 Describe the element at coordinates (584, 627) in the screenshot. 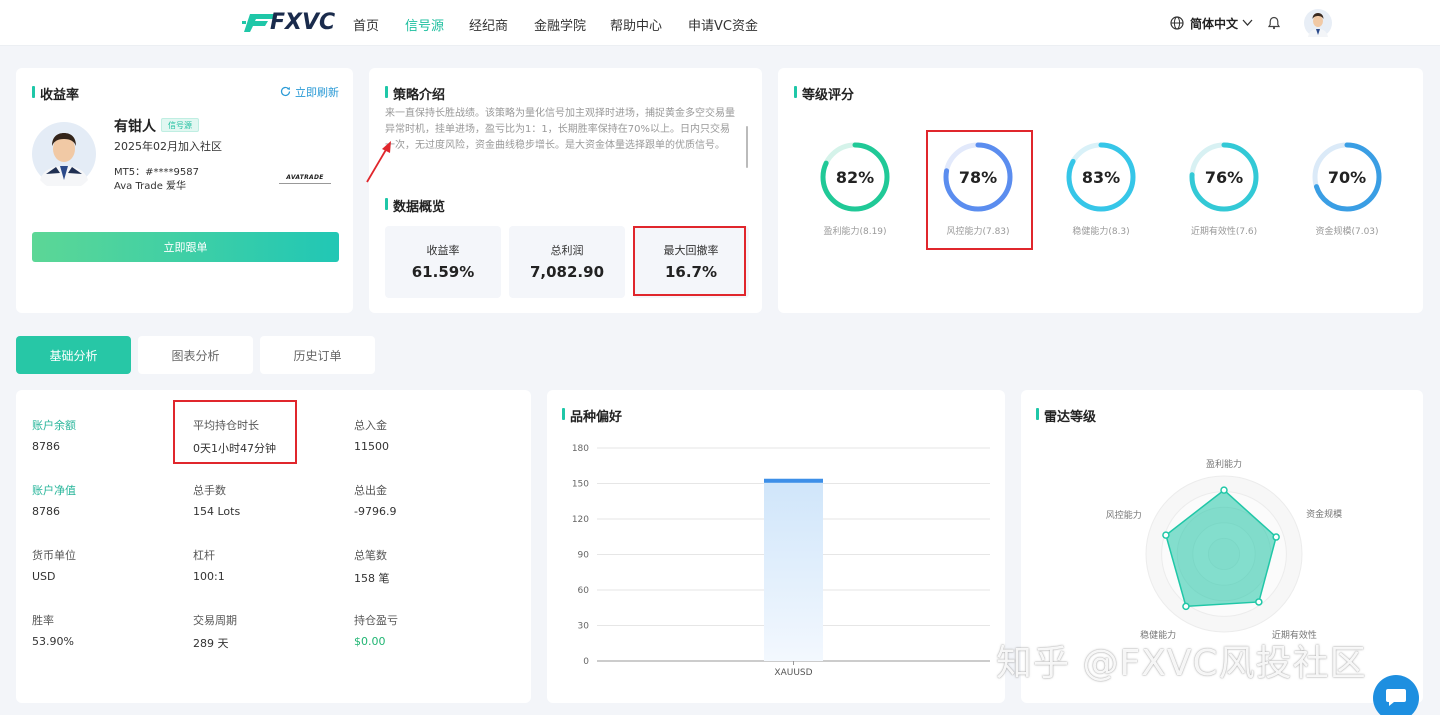

I see `y-tick-label: 30` at that location.